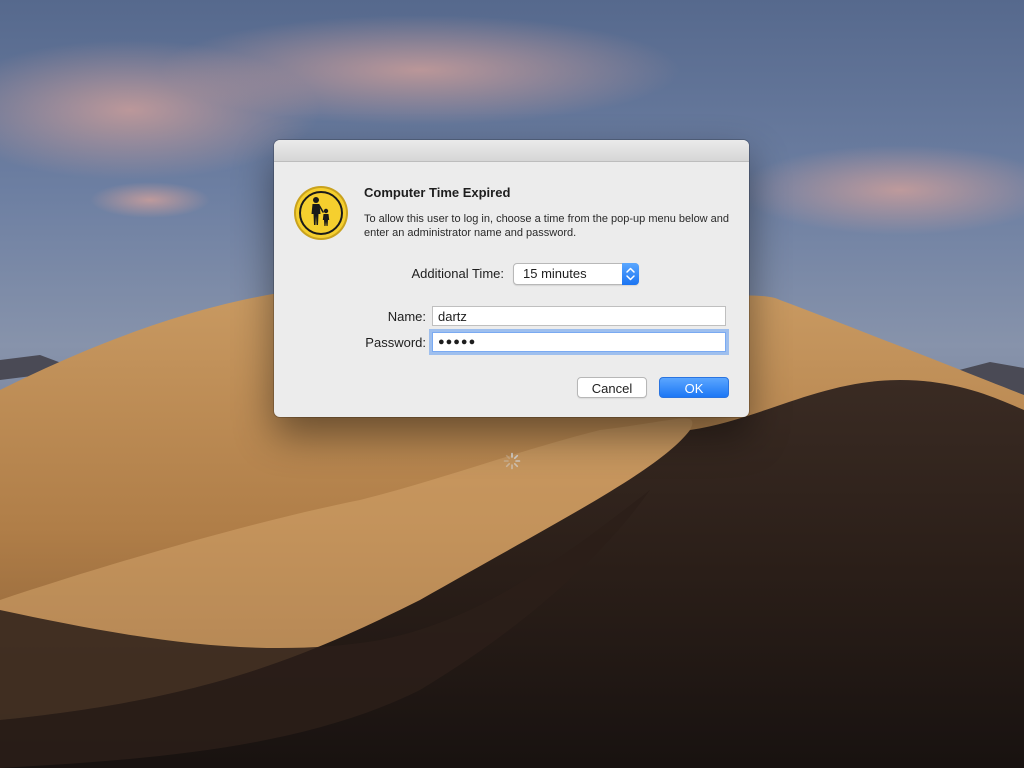  I want to click on password-label: Password:, so click(395, 342).